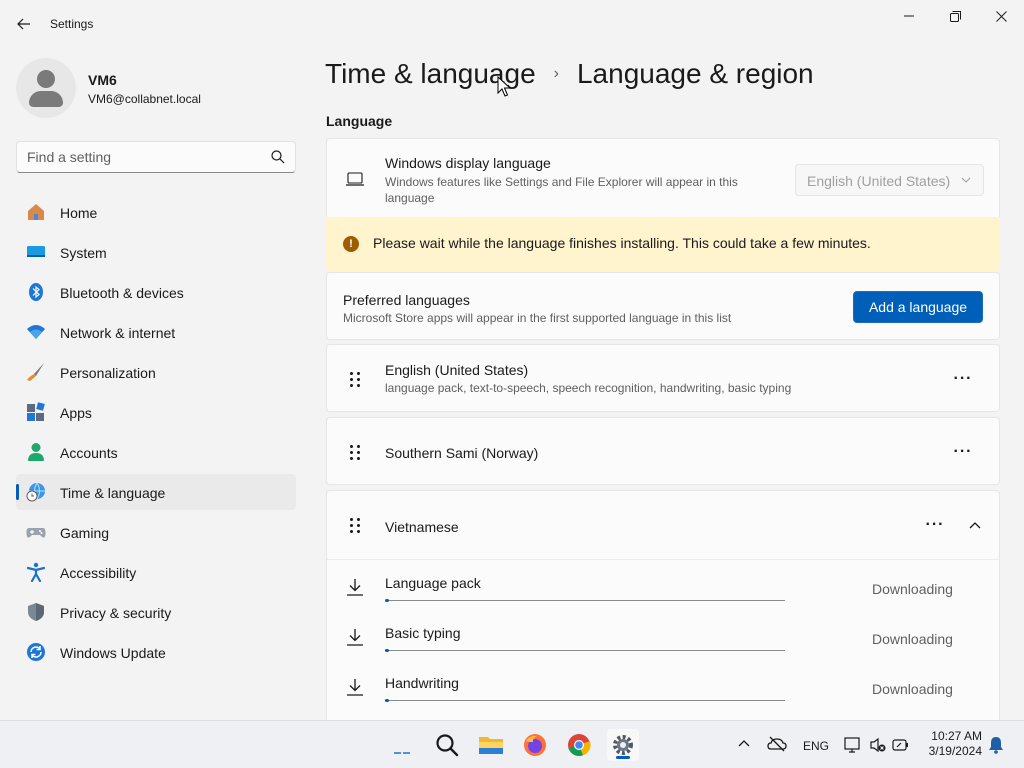 This screenshot has width=1024, height=768. I want to click on sidebar-item-label: Time & language, so click(113, 493).